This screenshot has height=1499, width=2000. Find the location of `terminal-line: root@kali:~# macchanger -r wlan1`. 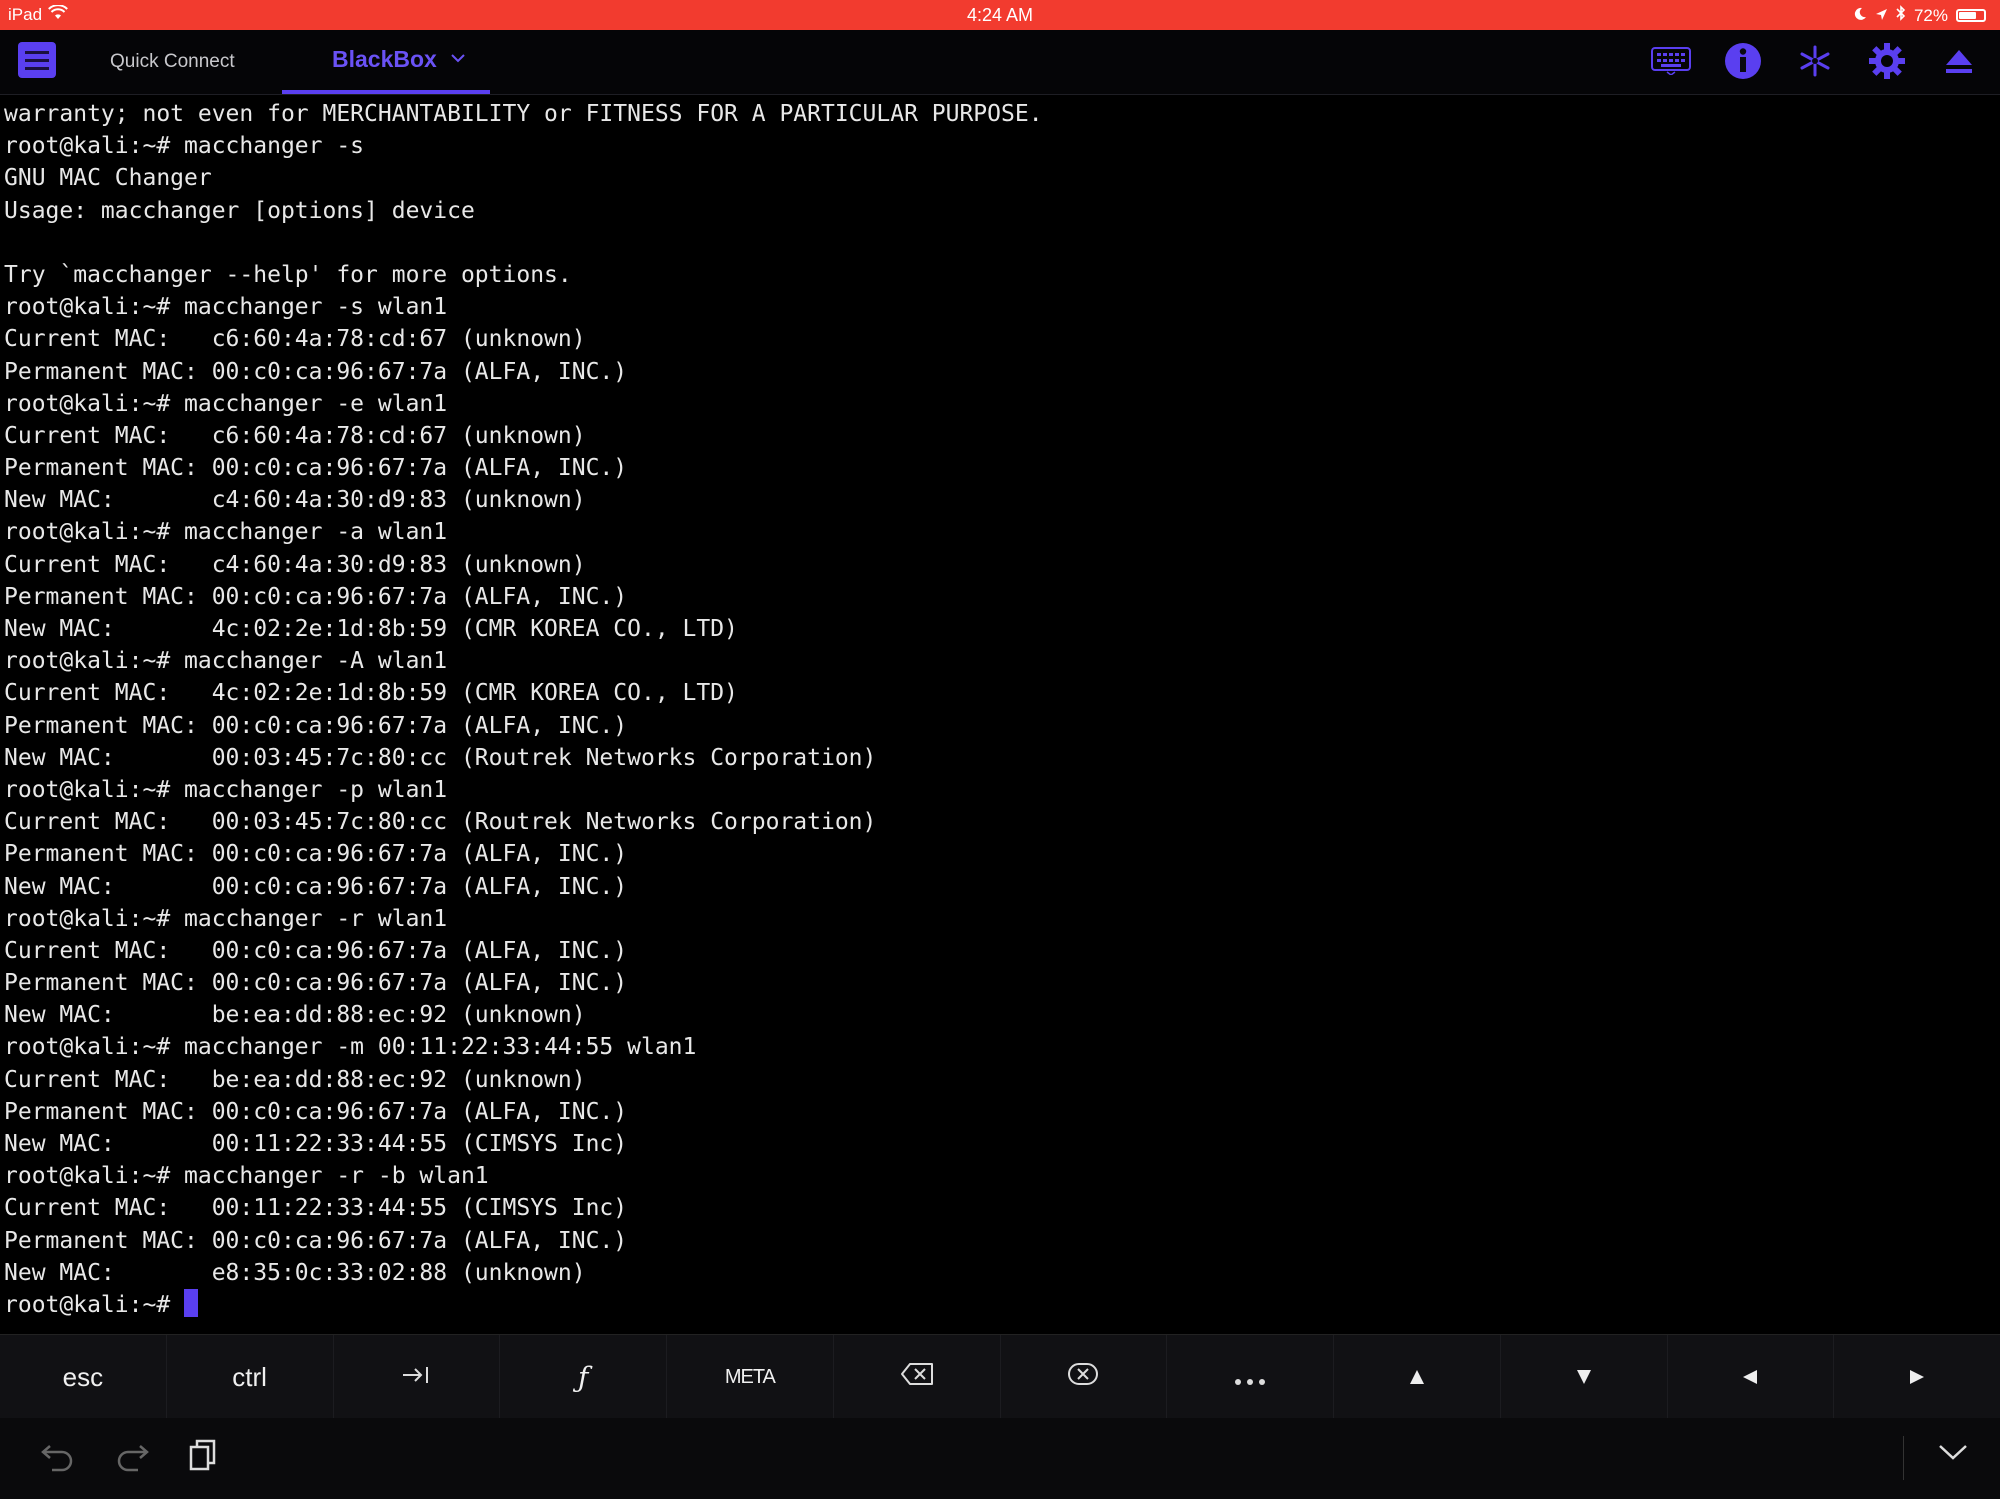

terminal-line: root@kali:~# macchanger -r wlan1 is located at coordinates (226, 918).